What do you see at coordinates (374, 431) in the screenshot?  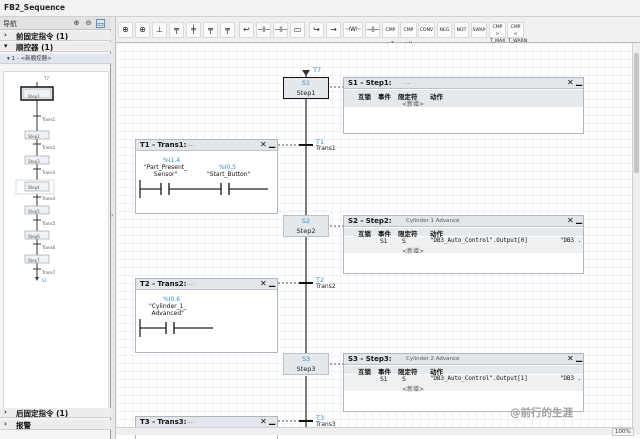 I see `horizontal-scrollbar` at bounding box center [374, 431].